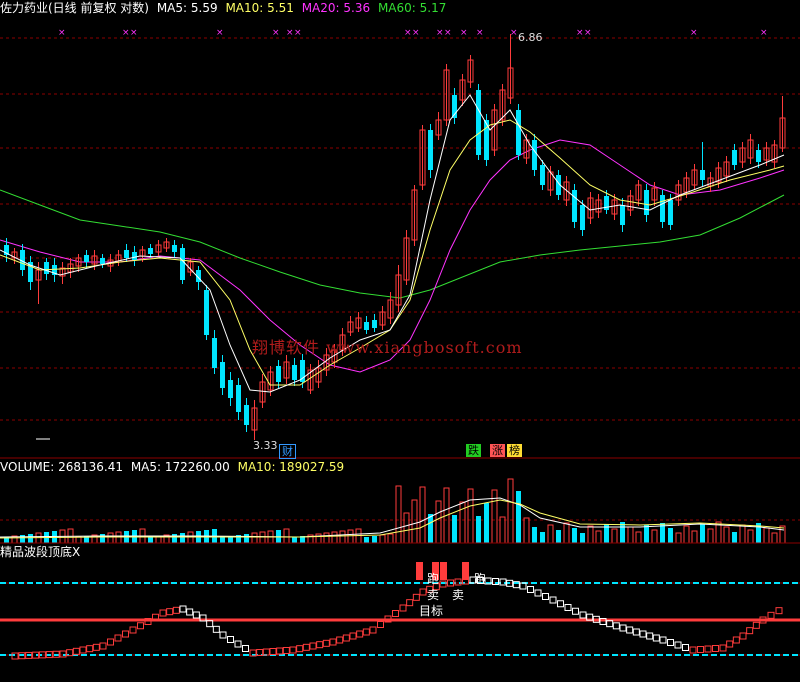 The image size is (800, 682). I want to click on finance-badge: 财, so click(287, 451).